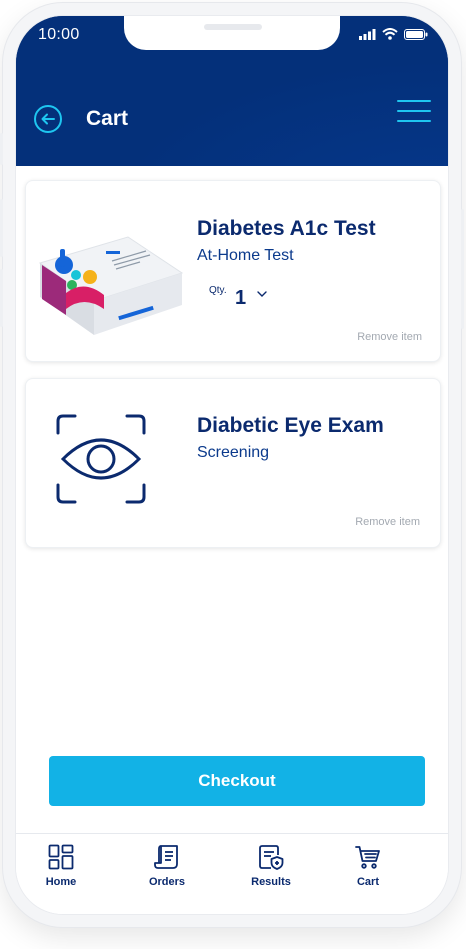  What do you see at coordinates (290, 425) in the screenshot?
I see `item-name: Diabetic Eye Exam` at bounding box center [290, 425].